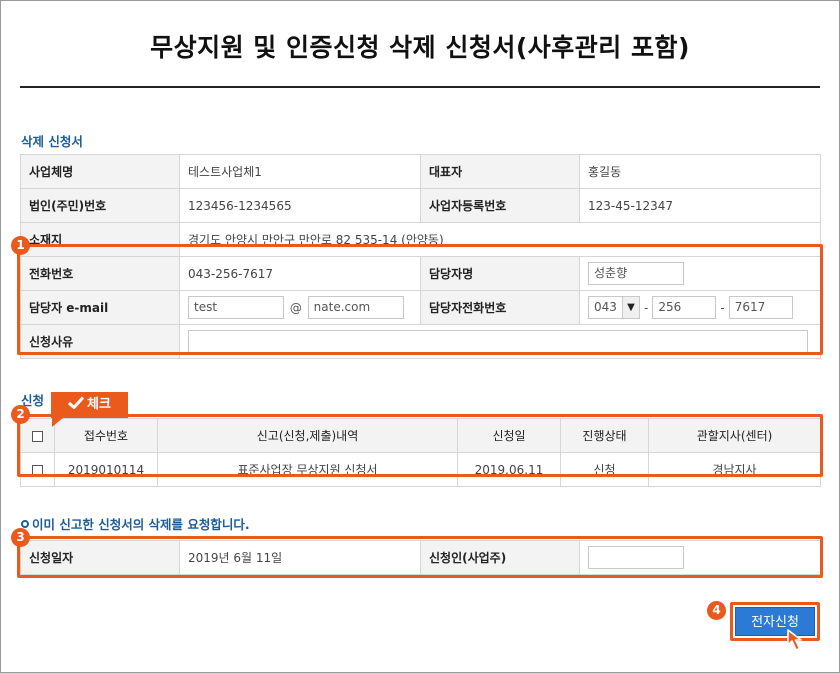 The image size is (840, 673). I want to click on check-tag-label: 체크, so click(99, 404).